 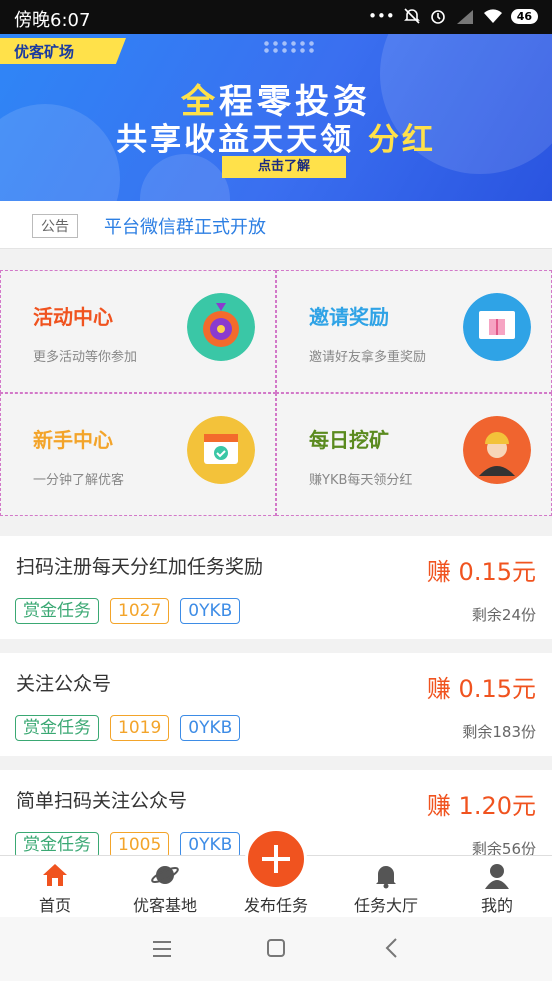 What do you see at coordinates (524, 16) in the screenshot?
I see `battery-icon: 46` at bounding box center [524, 16].